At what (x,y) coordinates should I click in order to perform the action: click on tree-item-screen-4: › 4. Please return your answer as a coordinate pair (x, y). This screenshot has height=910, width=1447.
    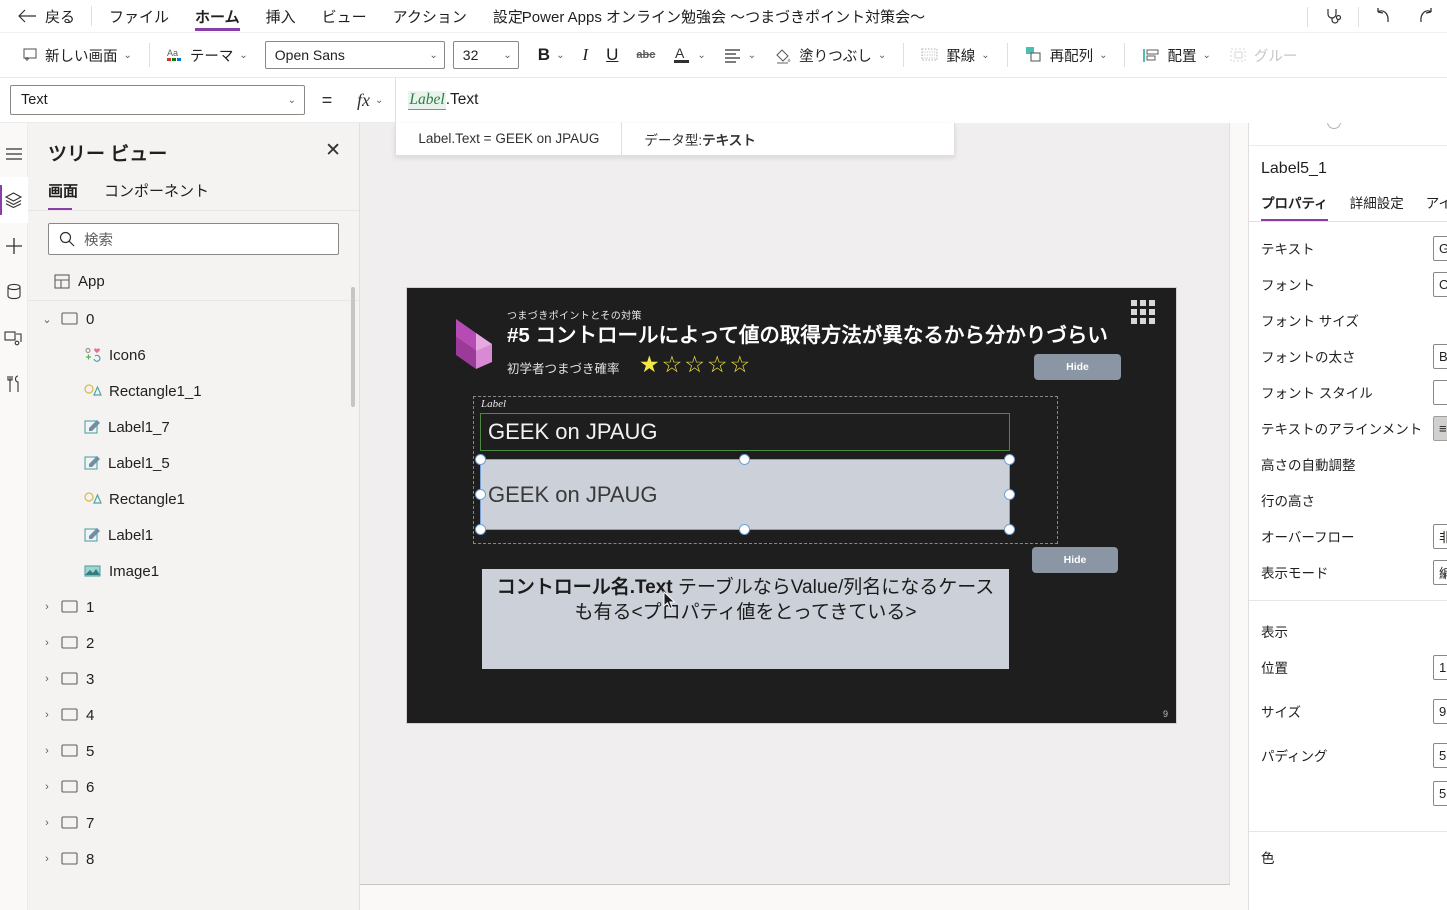
    Looking at the image, I should click on (193, 715).